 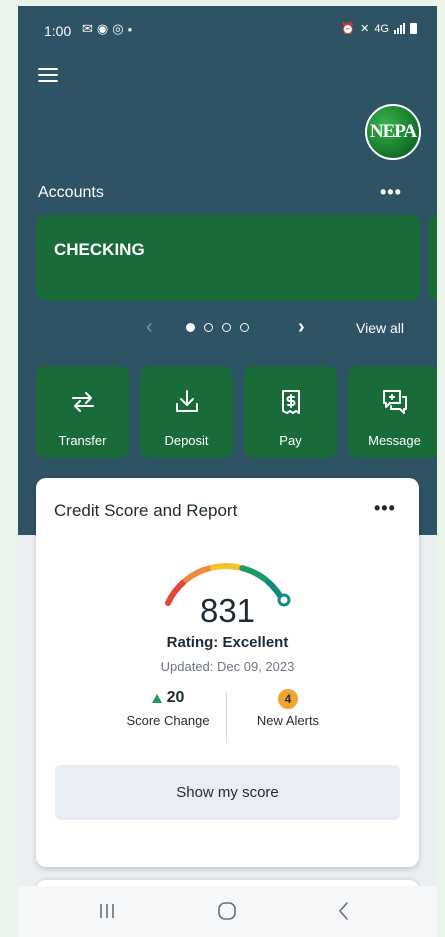 What do you see at coordinates (187, 401) in the screenshot?
I see `deposit-icon` at bounding box center [187, 401].